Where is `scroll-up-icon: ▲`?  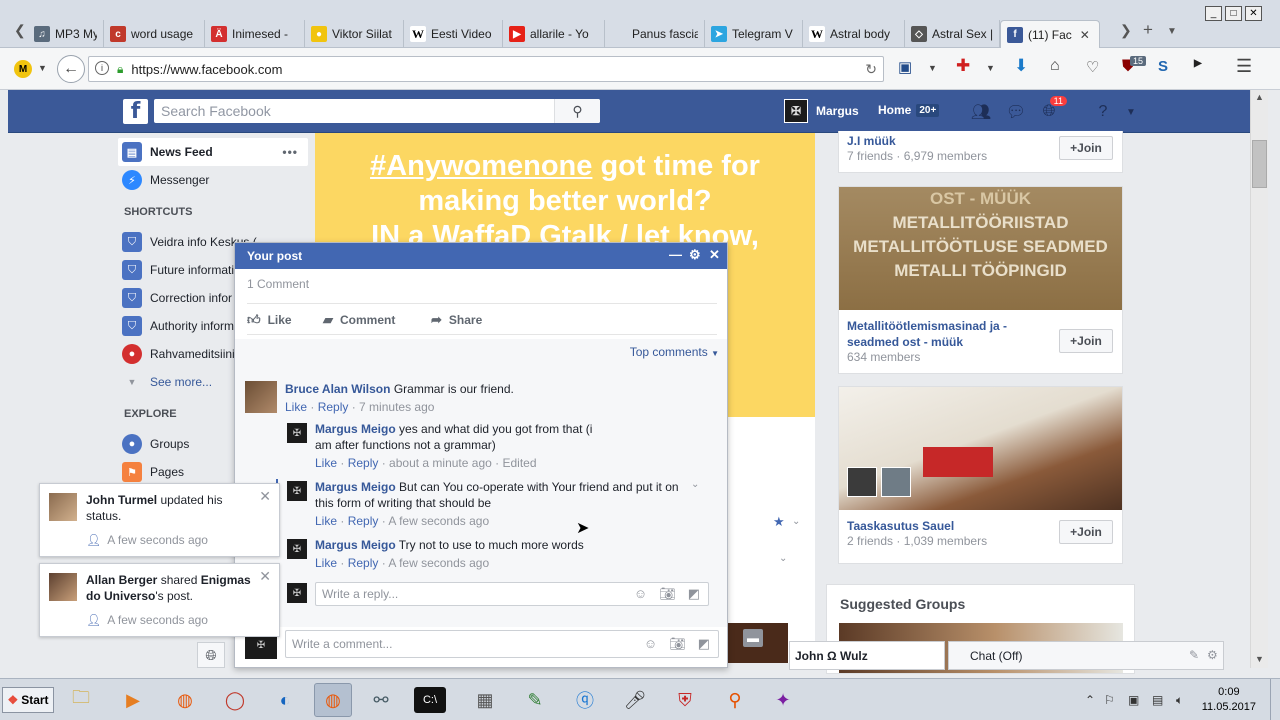
scroll-up-icon: ▲ is located at coordinates (1259, 97).